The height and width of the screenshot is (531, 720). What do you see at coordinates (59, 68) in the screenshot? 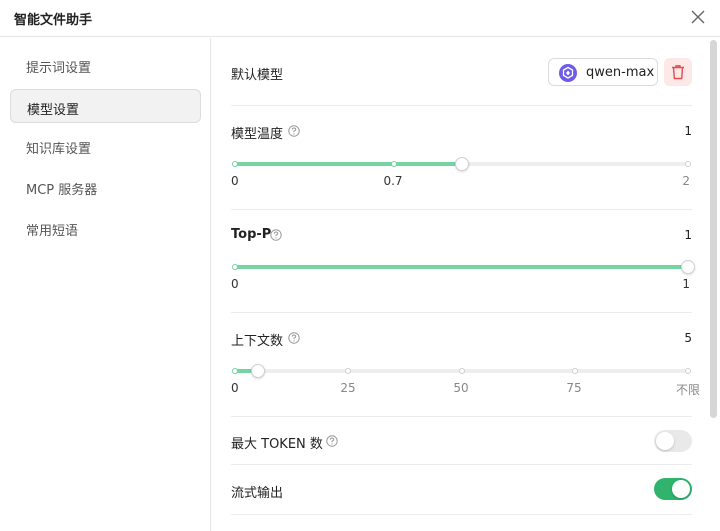
I see `sidebar-item-label: 提示词设置` at bounding box center [59, 68].